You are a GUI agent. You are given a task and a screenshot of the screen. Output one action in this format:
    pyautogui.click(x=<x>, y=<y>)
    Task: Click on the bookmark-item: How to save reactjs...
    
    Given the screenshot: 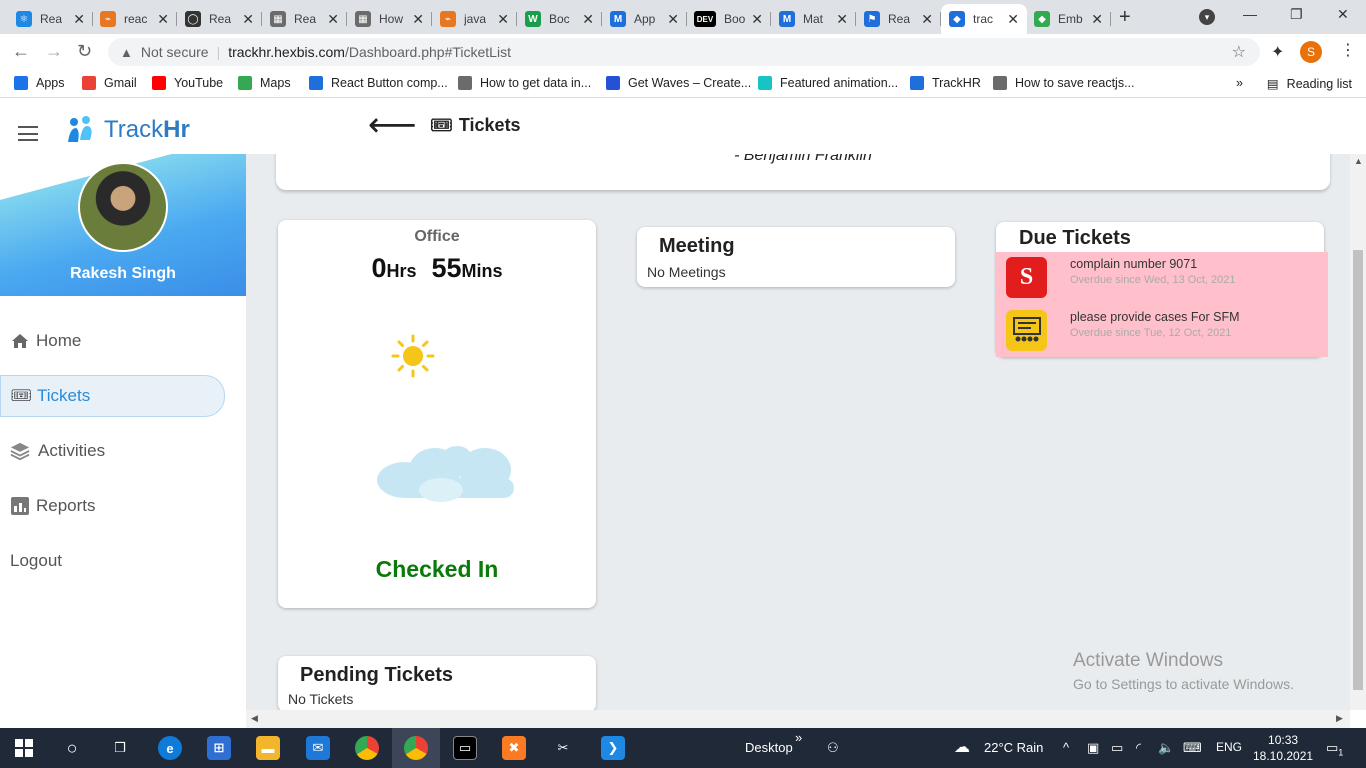 What is the action you would take?
    pyautogui.click(x=1064, y=83)
    